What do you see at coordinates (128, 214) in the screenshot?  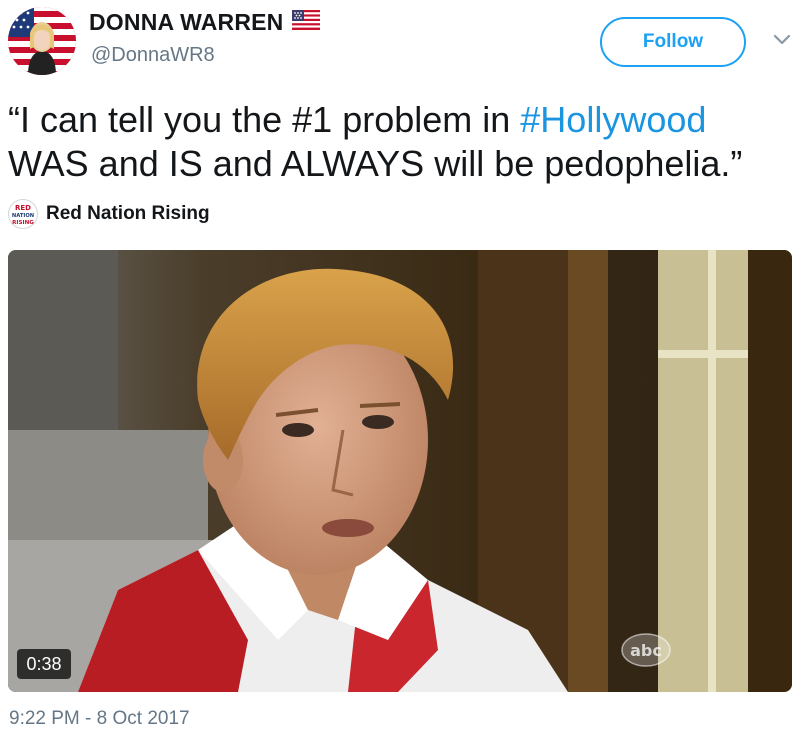 I see `attribution-name: Red Nation Rising` at bounding box center [128, 214].